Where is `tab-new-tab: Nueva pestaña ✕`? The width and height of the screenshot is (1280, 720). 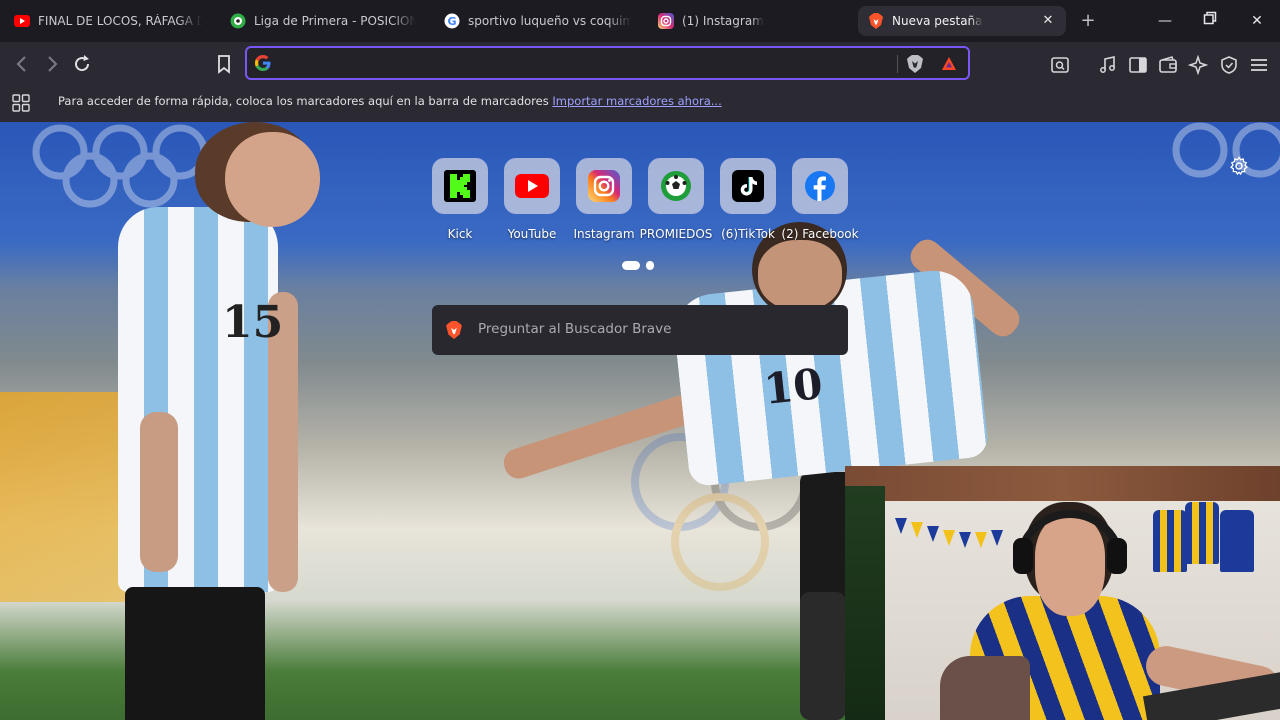
tab-new-tab: Nueva pestaña ✕ is located at coordinates (962, 21).